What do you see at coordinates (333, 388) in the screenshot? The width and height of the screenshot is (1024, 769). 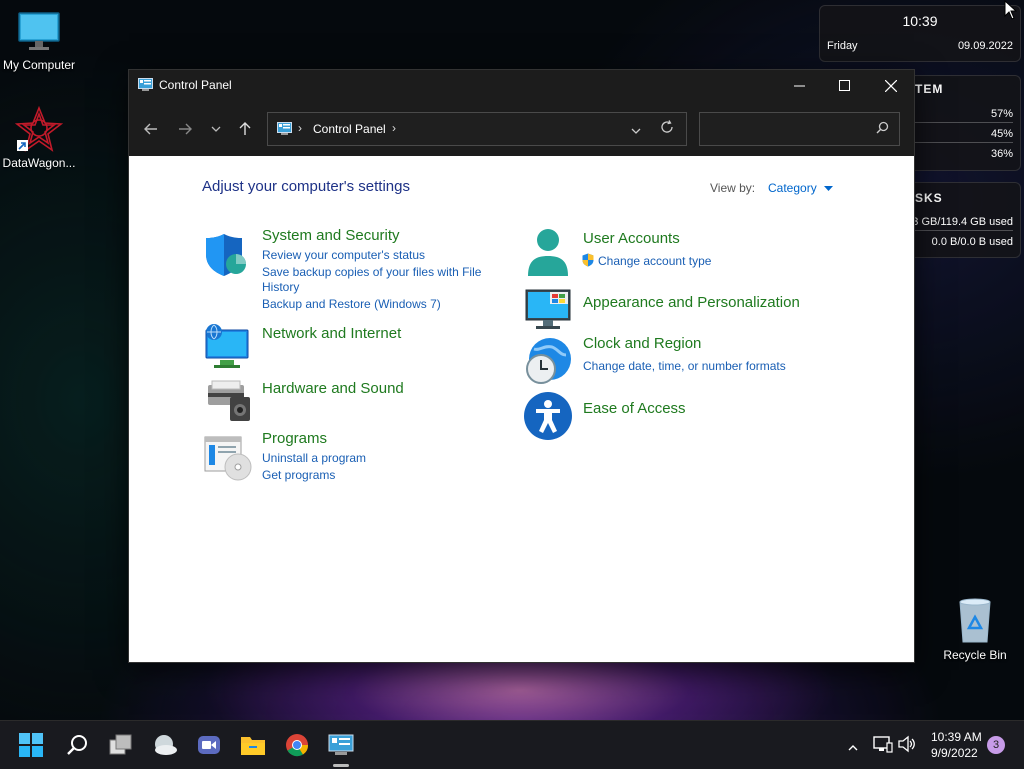 I see `category-title-link: Hardware and Sound` at bounding box center [333, 388].